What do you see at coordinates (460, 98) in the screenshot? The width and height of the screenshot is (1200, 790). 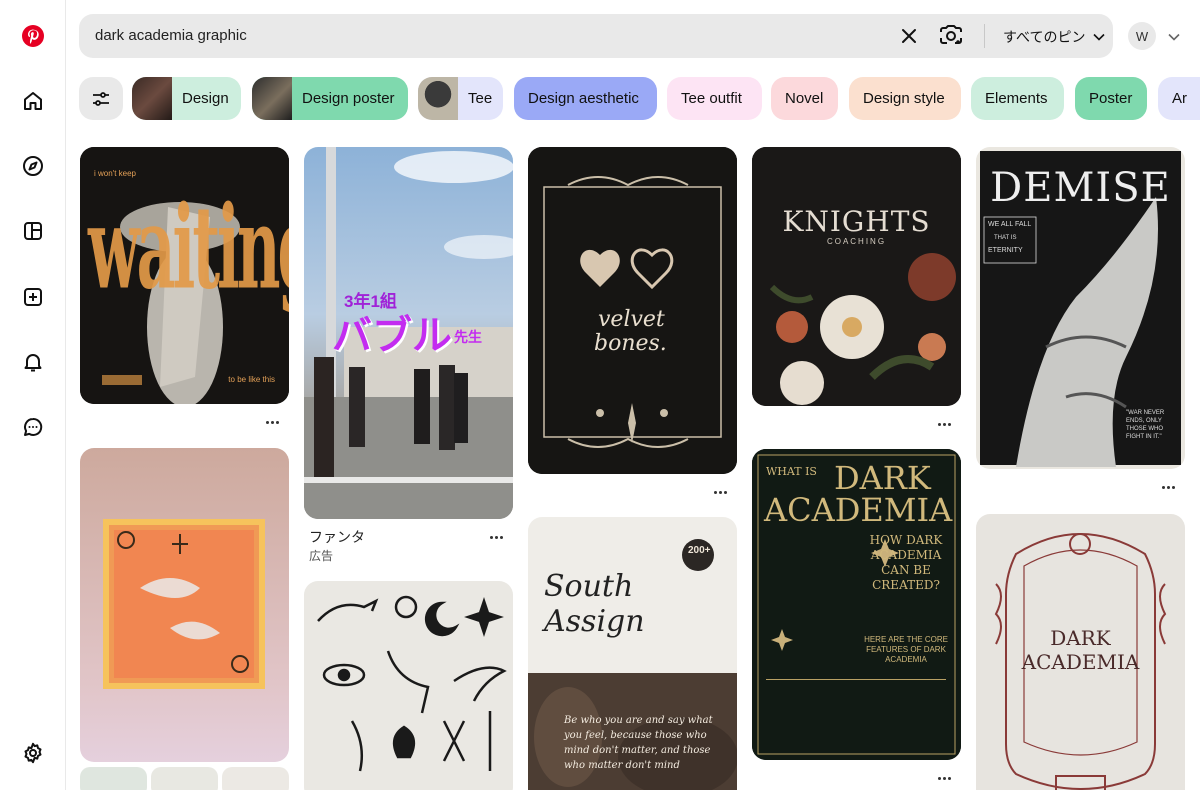 I see `chip-tee: Tee` at bounding box center [460, 98].